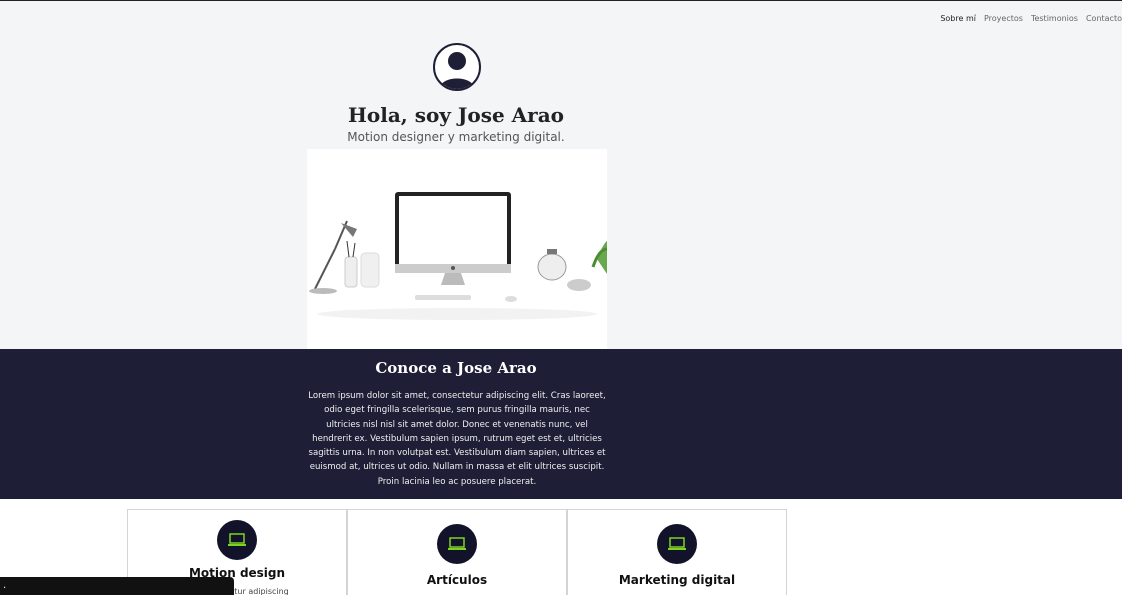 The image size is (1122, 595). I want to click on service-card-articulos: Artículos, so click(457, 552).